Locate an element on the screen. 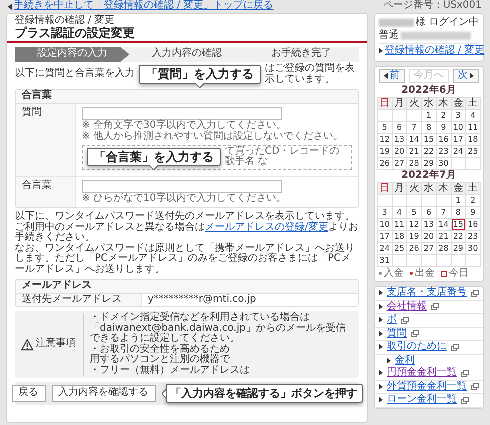 The width and height of the screenshot is (490, 425). step-indicator: お手続き完了 is located at coordinates (301, 54).